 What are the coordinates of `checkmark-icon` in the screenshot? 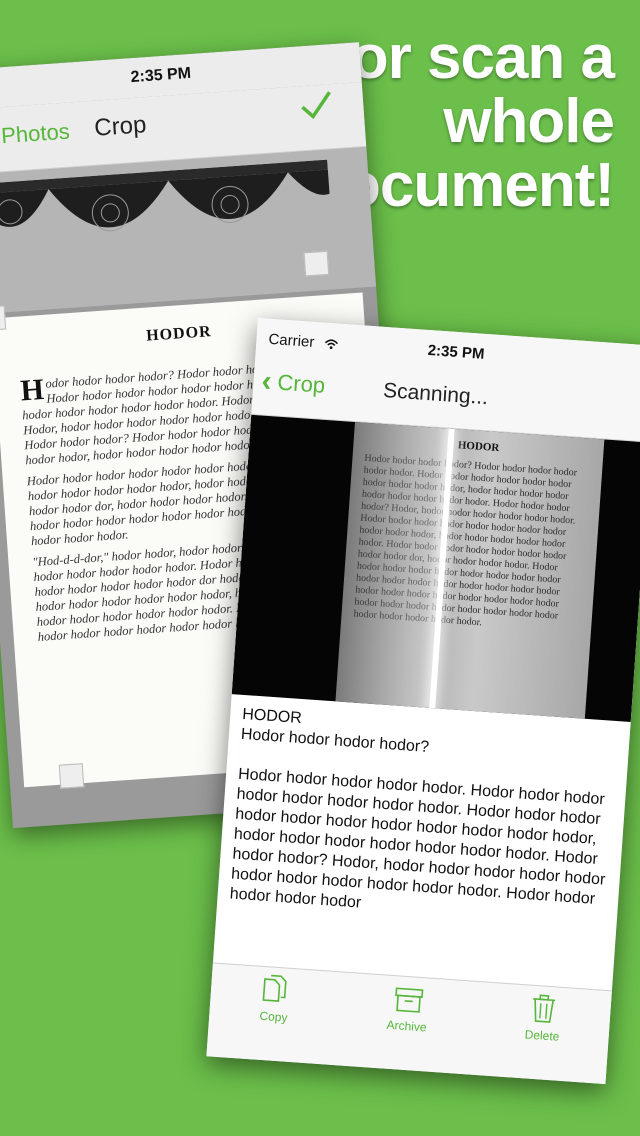 It's located at (316, 109).